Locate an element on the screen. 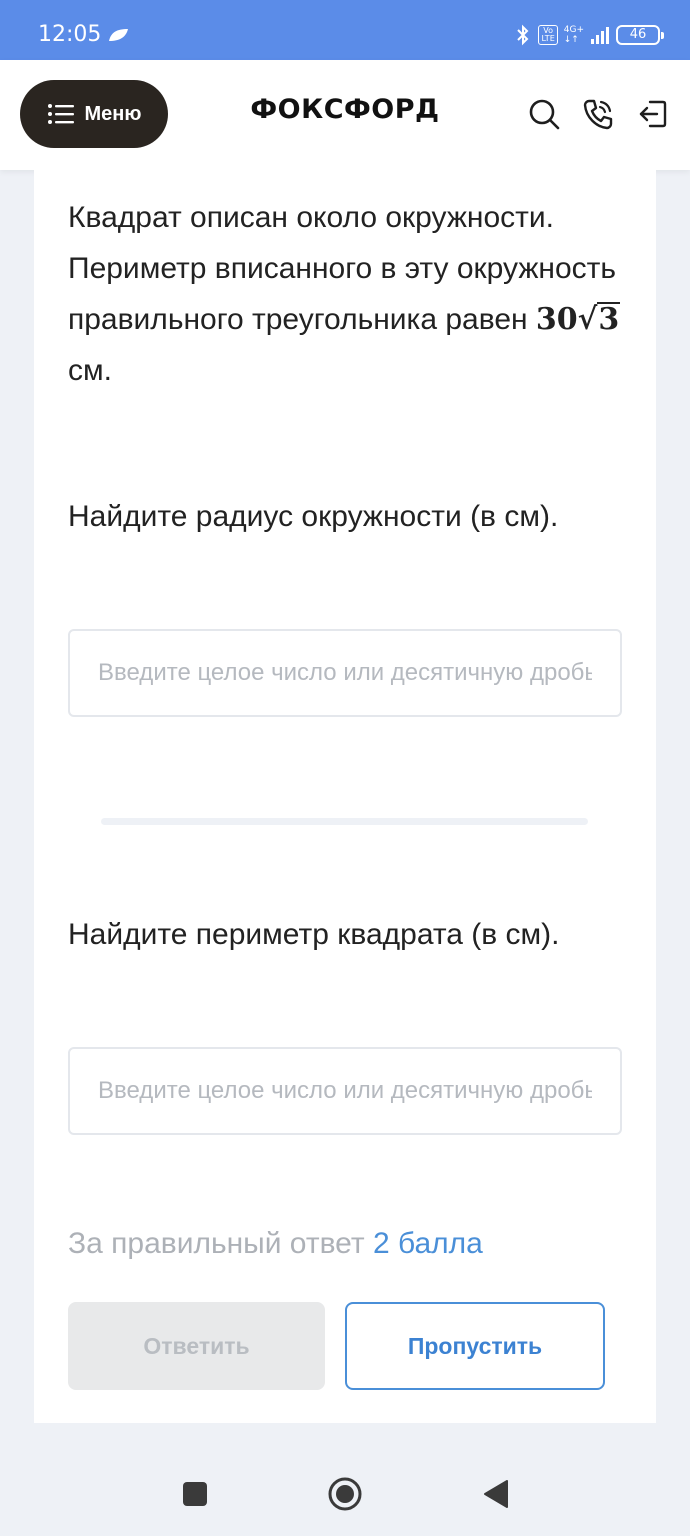  divider is located at coordinates (344, 821).